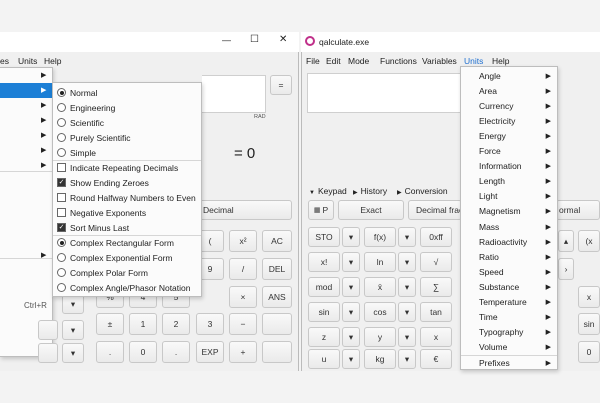  What do you see at coordinates (283, 39) in the screenshot?
I see `close-button: ✕` at bounding box center [283, 39].